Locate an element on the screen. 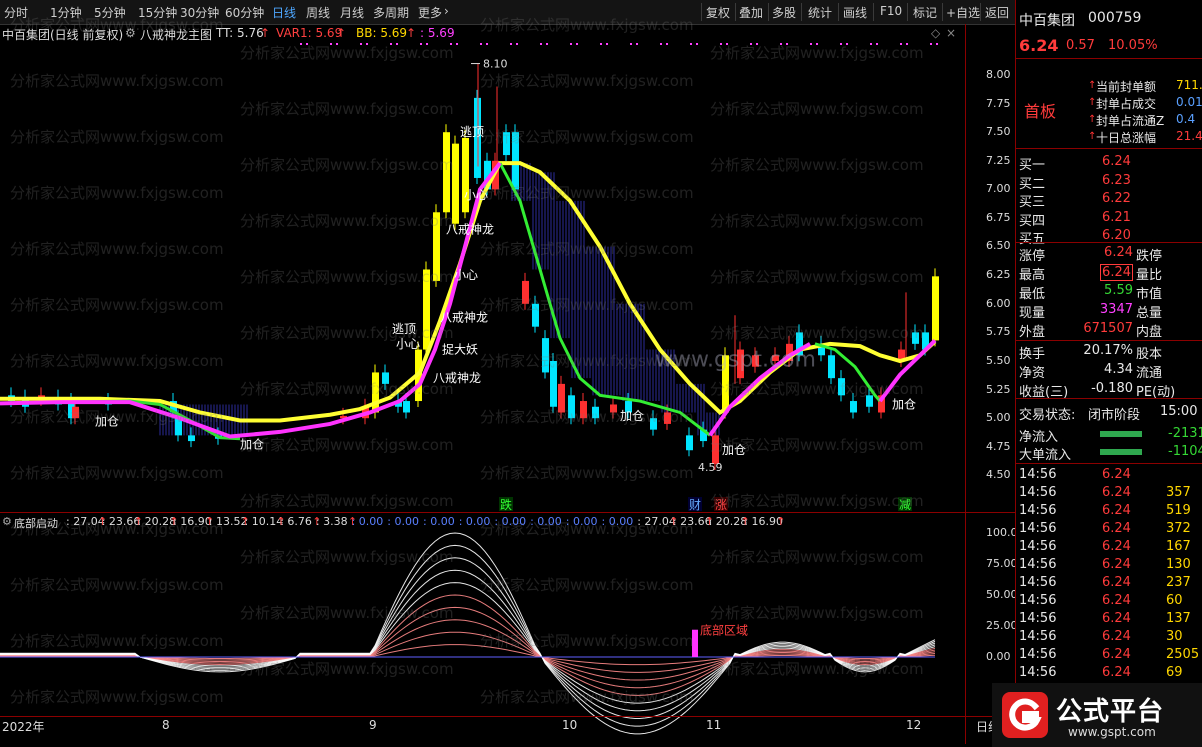 The height and width of the screenshot is (747, 1202). center-watermark: www.gspt.com is located at coordinates (735, 360).